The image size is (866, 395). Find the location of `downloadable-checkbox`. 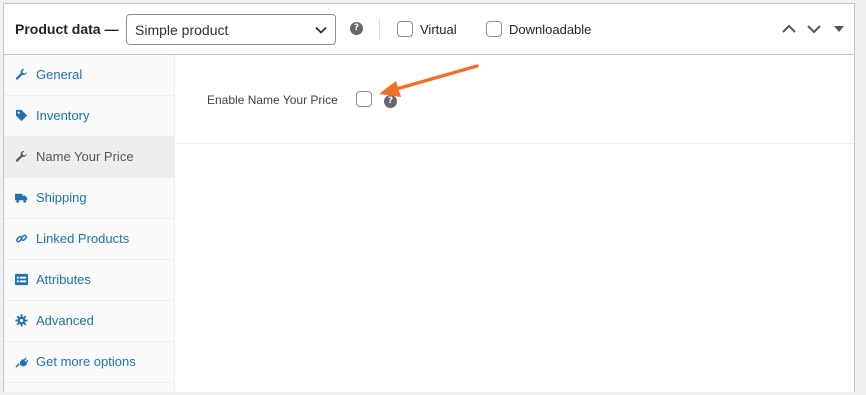

downloadable-checkbox is located at coordinates (494, 29).